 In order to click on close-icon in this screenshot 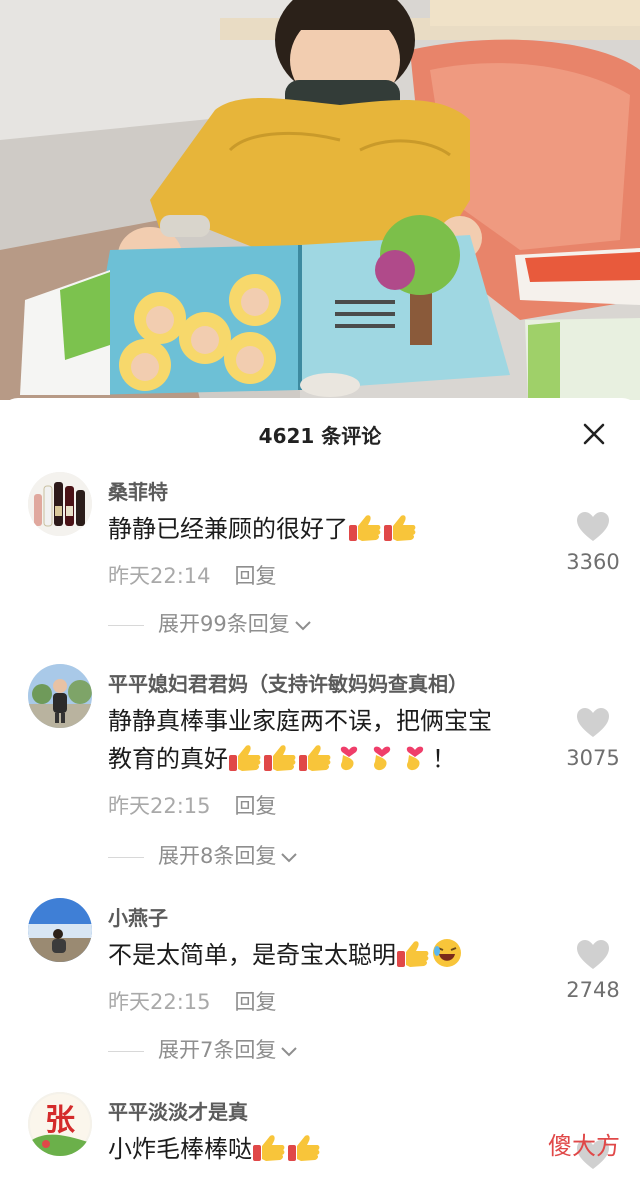, I will do `click(594, 434)`.